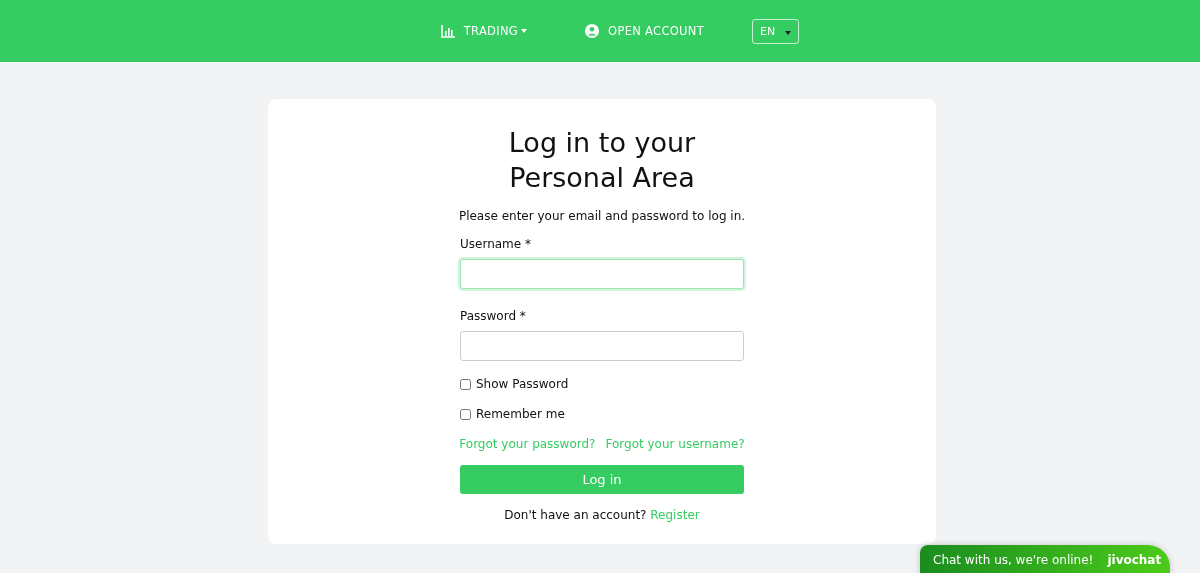  I want to click on chat-message: Chat with us, we're online!, so click(1013, 560).